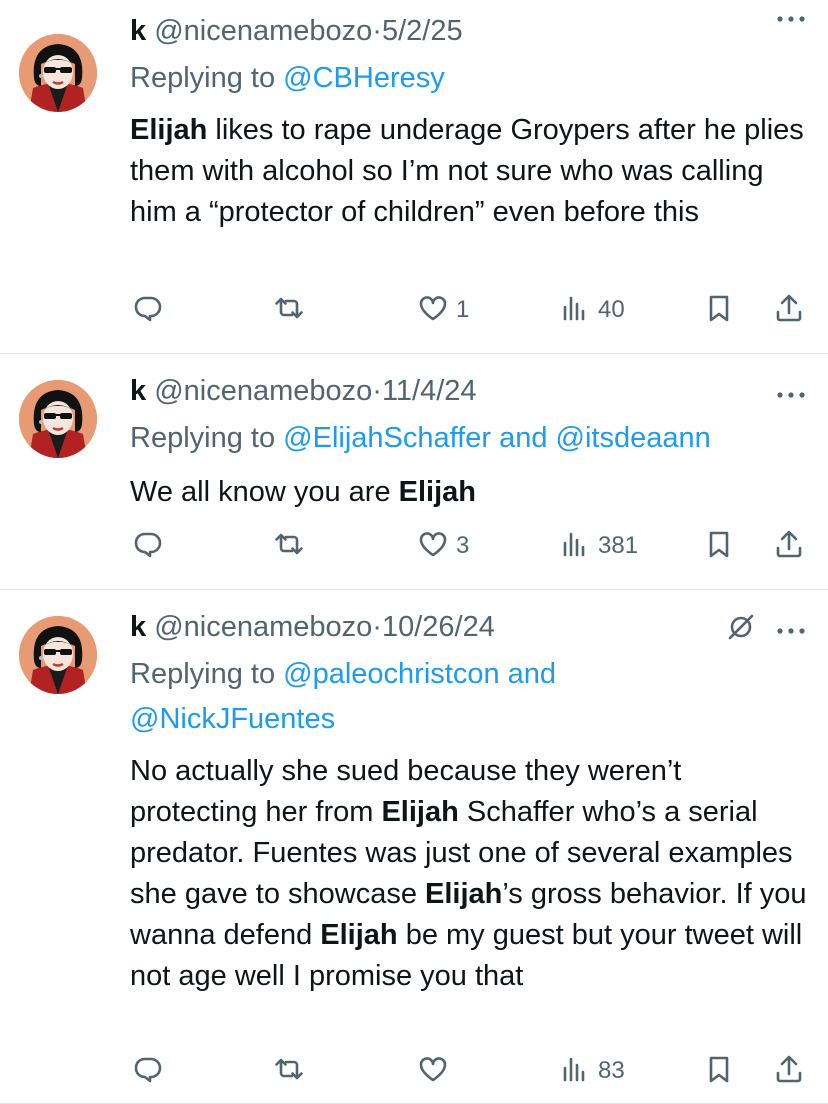 The width and height of the screenshot is (828, 1104). Describe the element at coordinates (387, 438) in the screenshot. I see `mention-link: @ElijahSchaffer` at that location.